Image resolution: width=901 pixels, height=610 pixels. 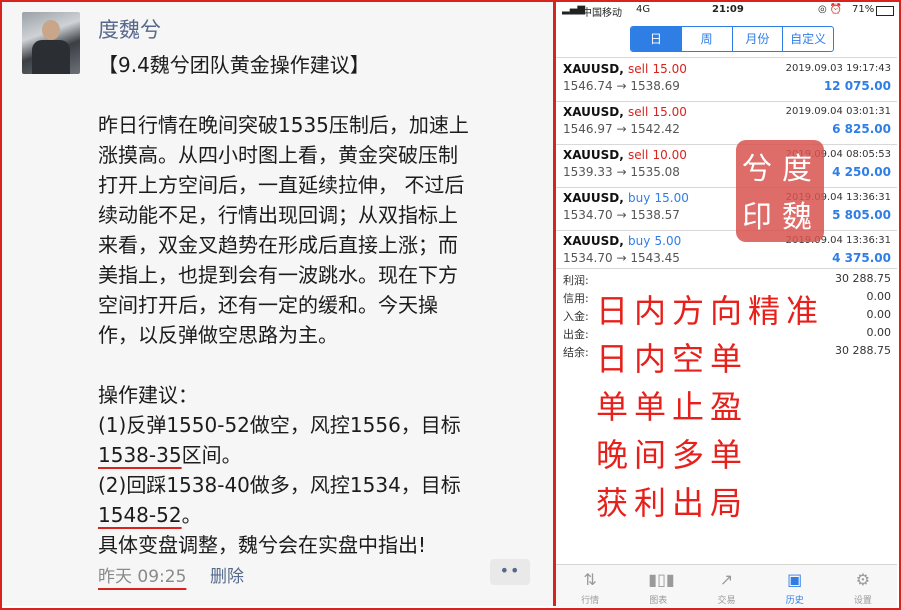 I want to click on tab-week: 周, so click(x=706, y=39).